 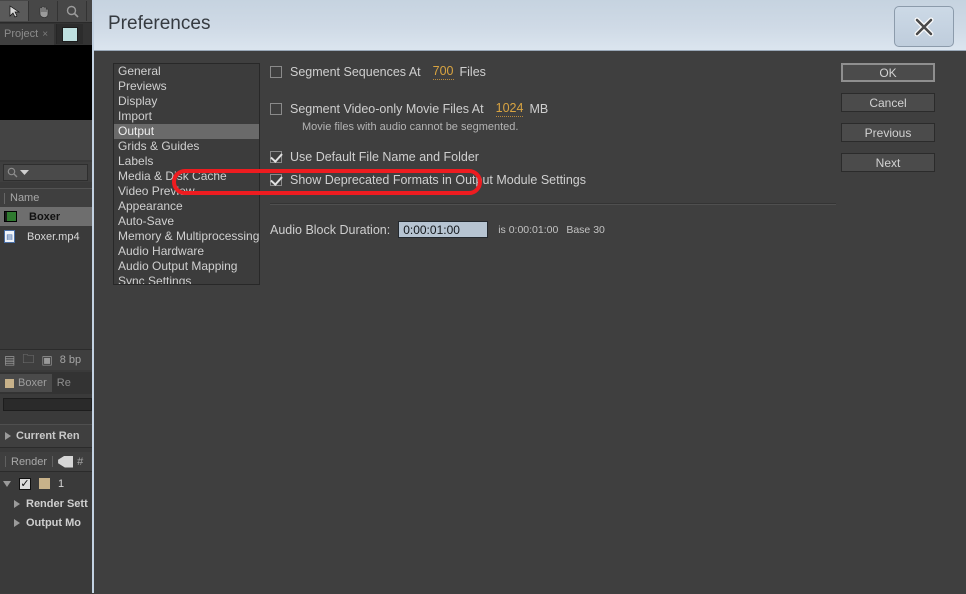 What do you see at coordinates (24, 172) in the screenshot?
I see `chevron-down-icon` at bounding box center [24, 172].